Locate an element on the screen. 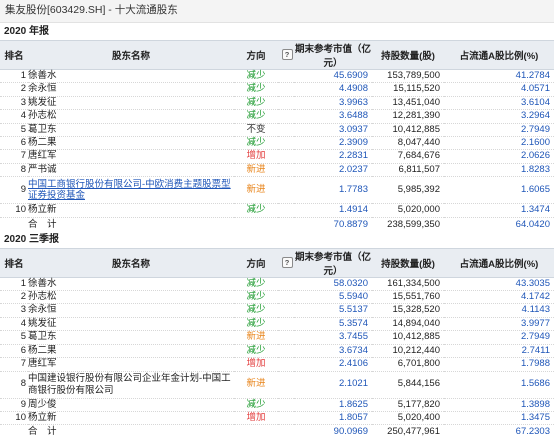 The width and height of the screenshot is (554, 438). share-count: 5,020,000 is located at coordinates (408, 210).